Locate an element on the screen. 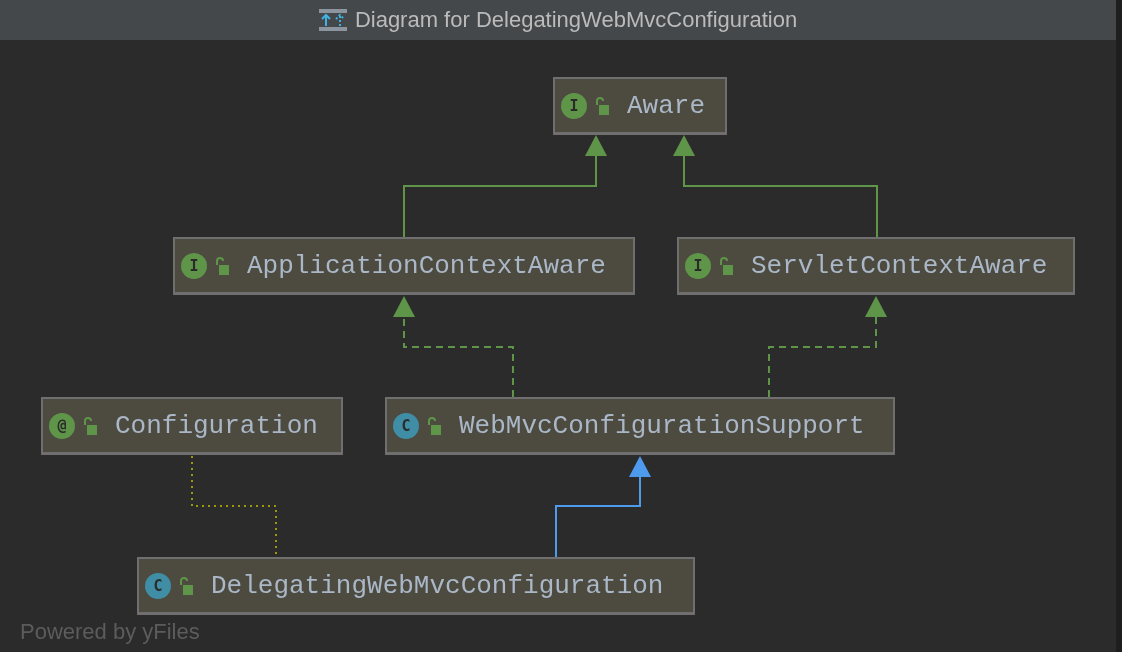 The width and height of the screenshot is (1122, 652). class-name: Aware is located at coordinates (666, 105).